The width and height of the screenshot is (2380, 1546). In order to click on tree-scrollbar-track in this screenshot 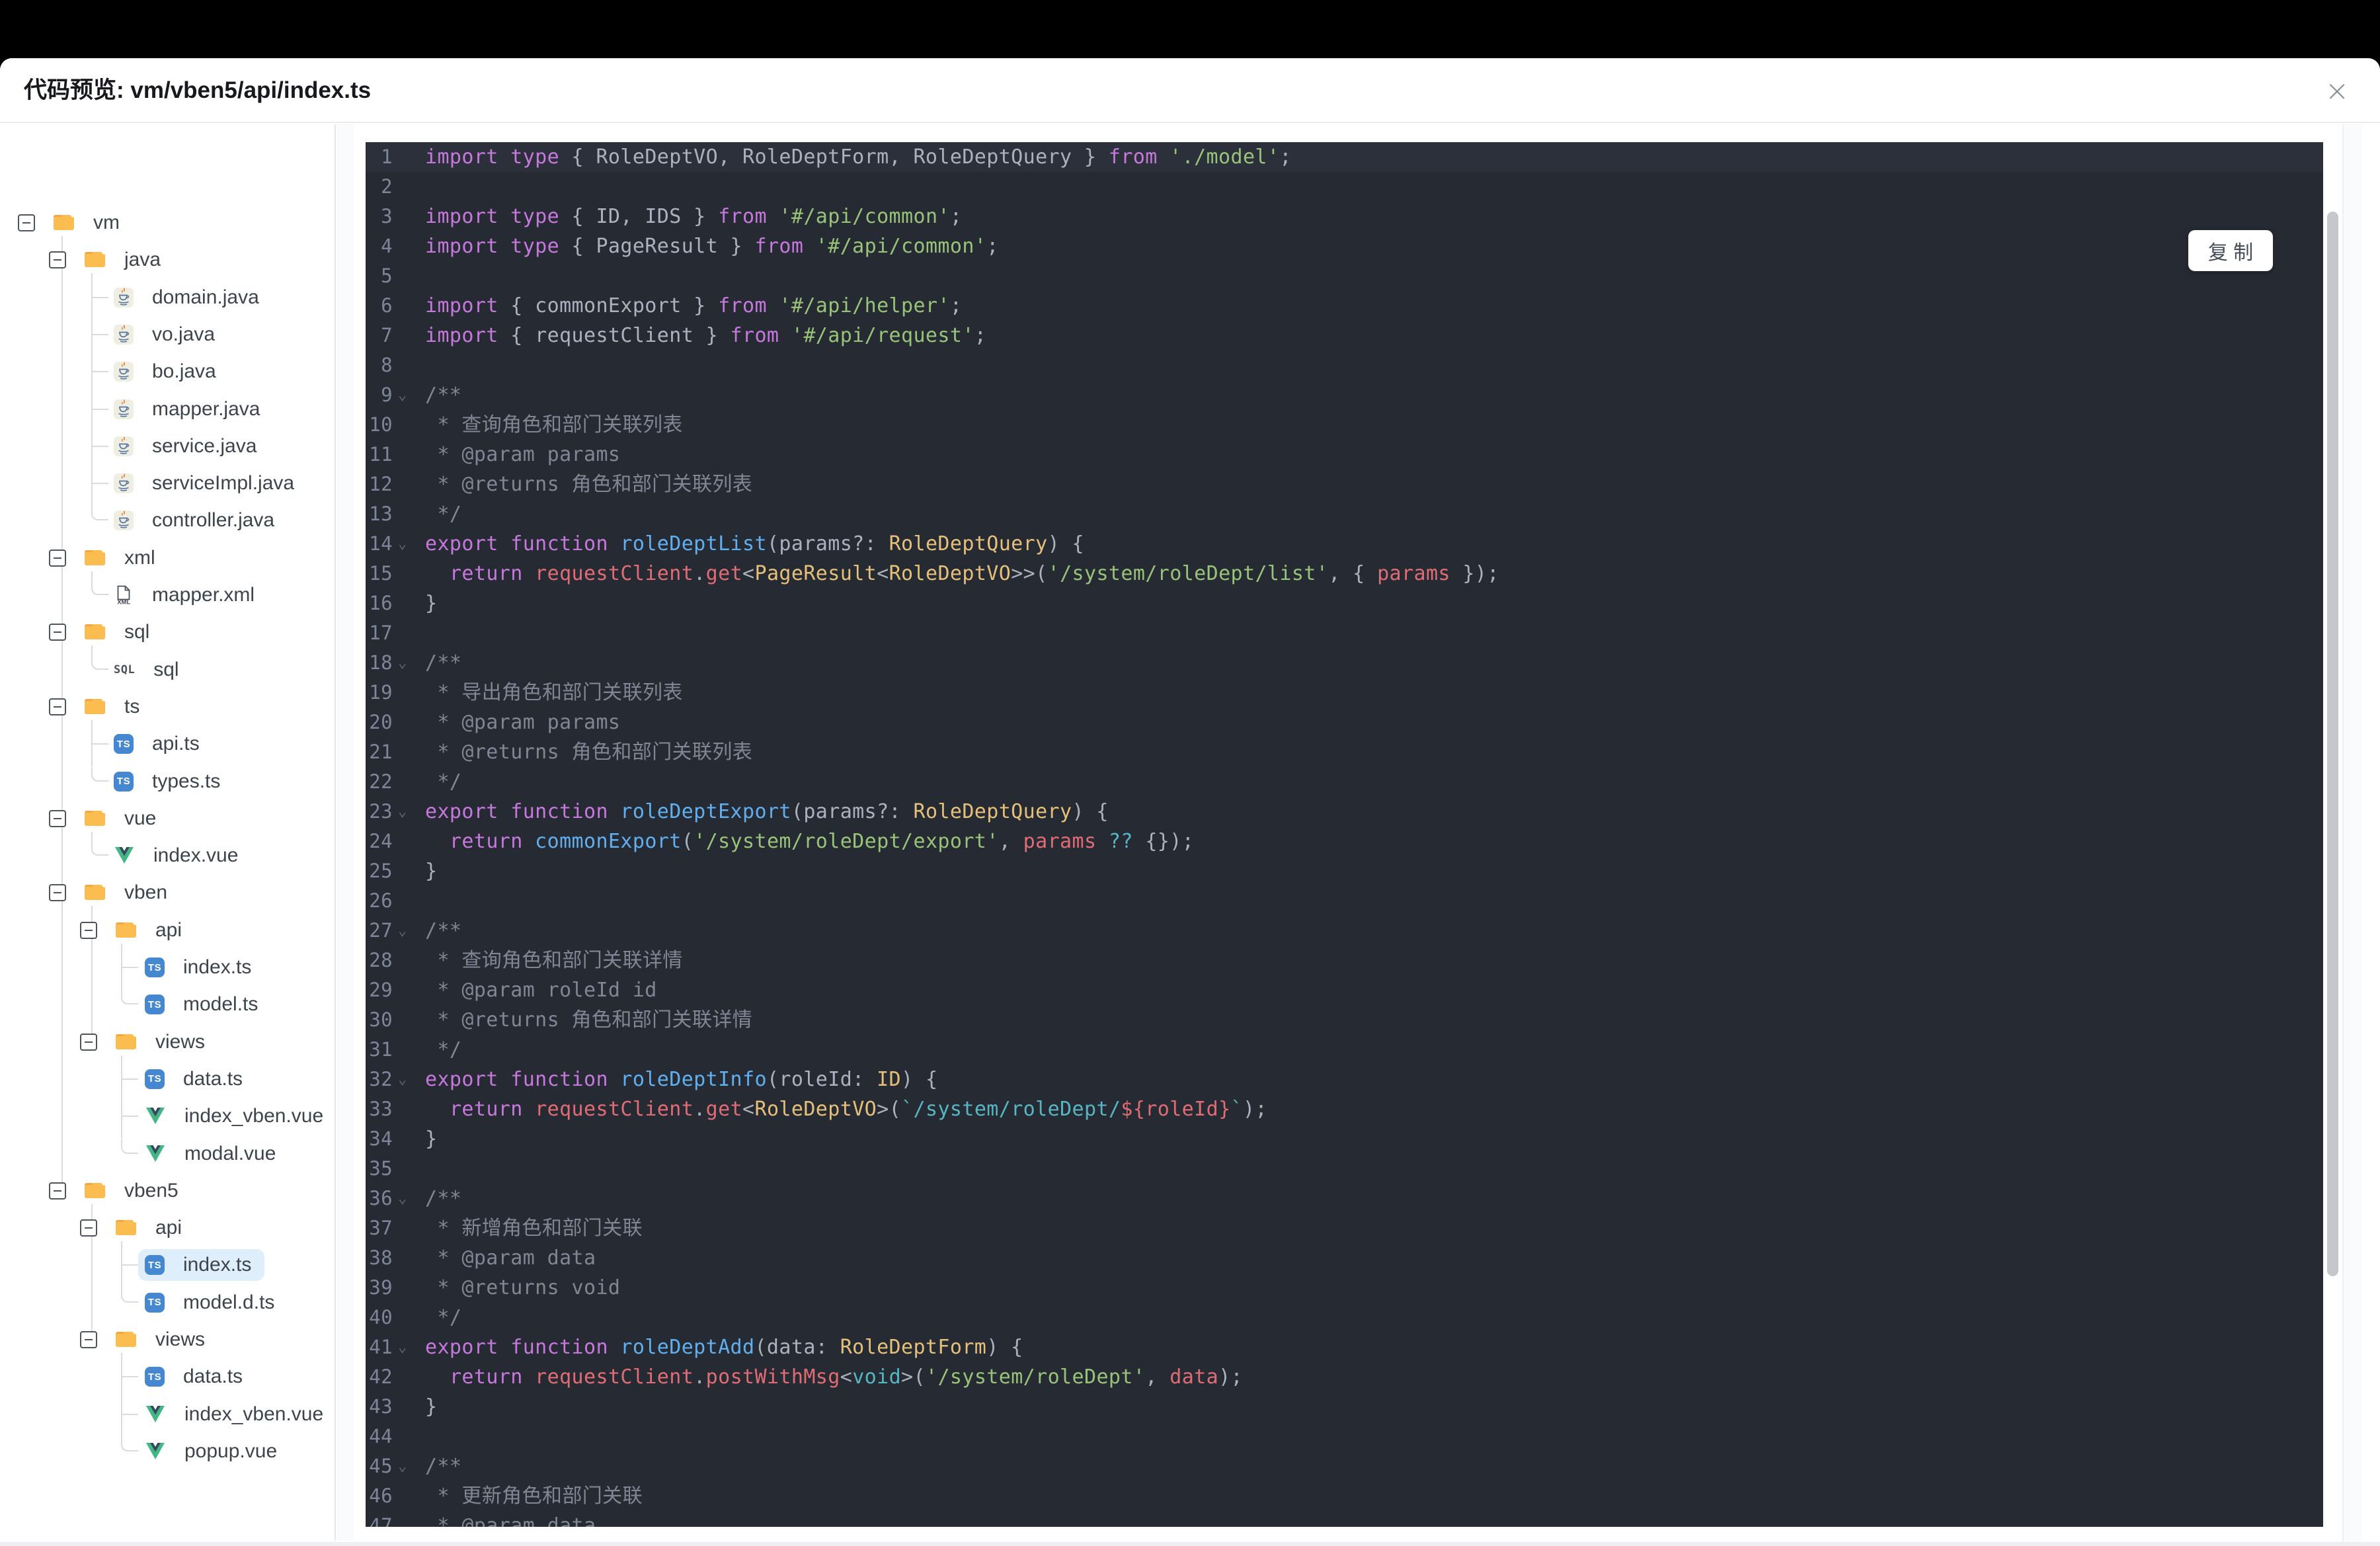, I will do `click(345, 832)`.